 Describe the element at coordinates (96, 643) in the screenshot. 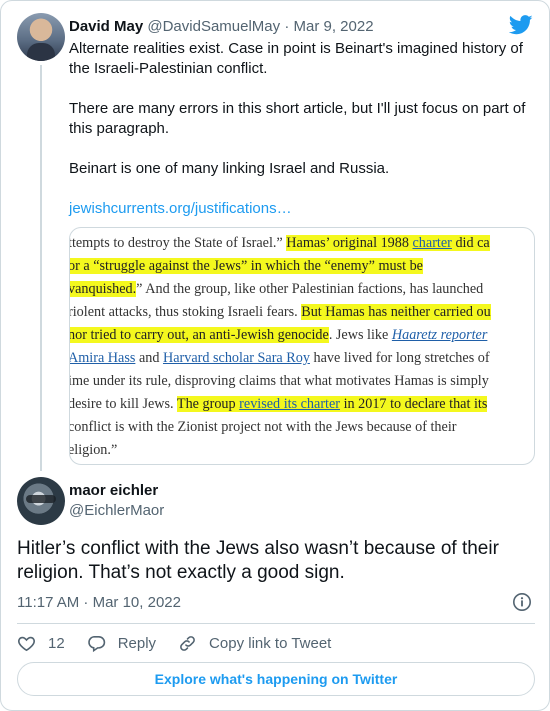

I see `reply-icon` at that location.